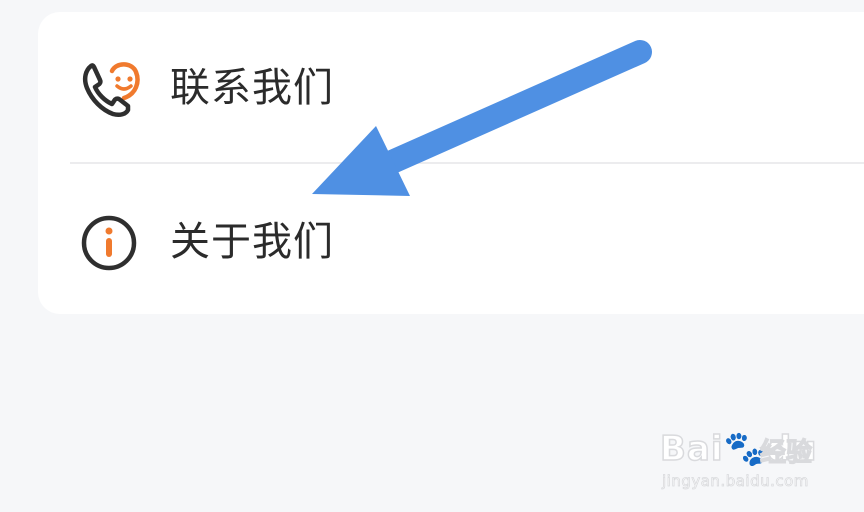 The image size is (864, 512). I want to click on baidu-jingyan-watermark: Bai🐾du 经验 jingyan.baidu.com, so click(744, 458).